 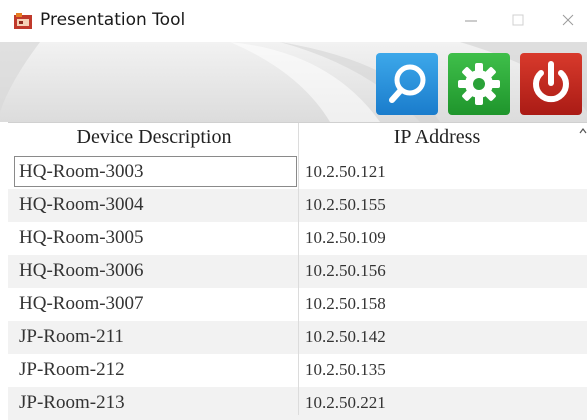 I want to click on settings-button, so click(x=479, y=84).